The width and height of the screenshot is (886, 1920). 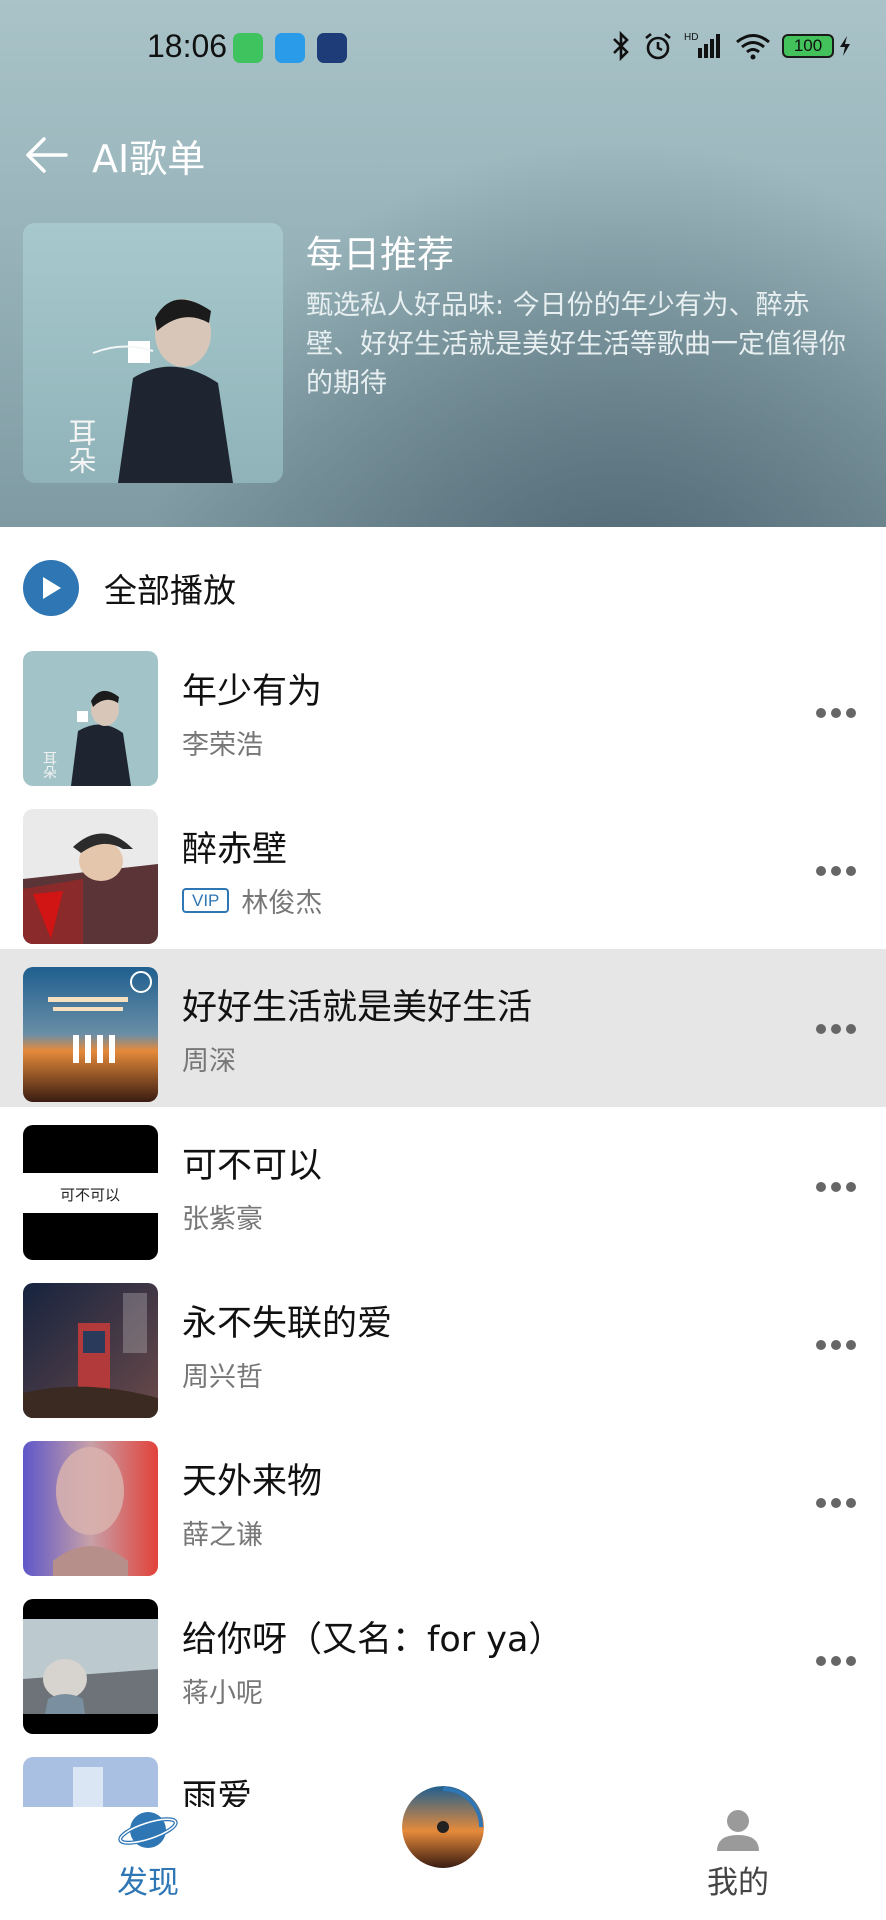 What do you see at coordinates (738, 1863) in the screenshot?
I see `nav-mine: 我的` at bounding box center [738, 1863].